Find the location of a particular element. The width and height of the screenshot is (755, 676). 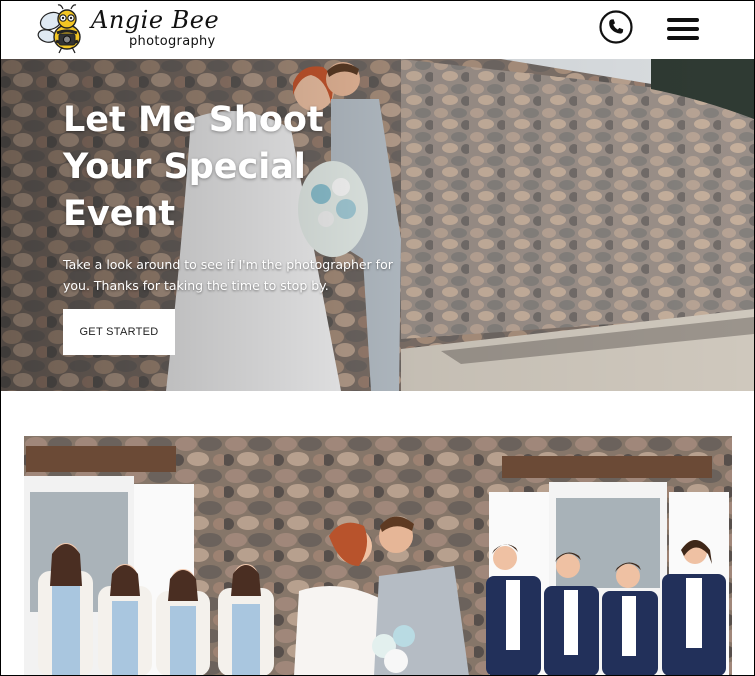

hero-title: Let Me Shoot Your Special Event is located at coordinates (193, 167).